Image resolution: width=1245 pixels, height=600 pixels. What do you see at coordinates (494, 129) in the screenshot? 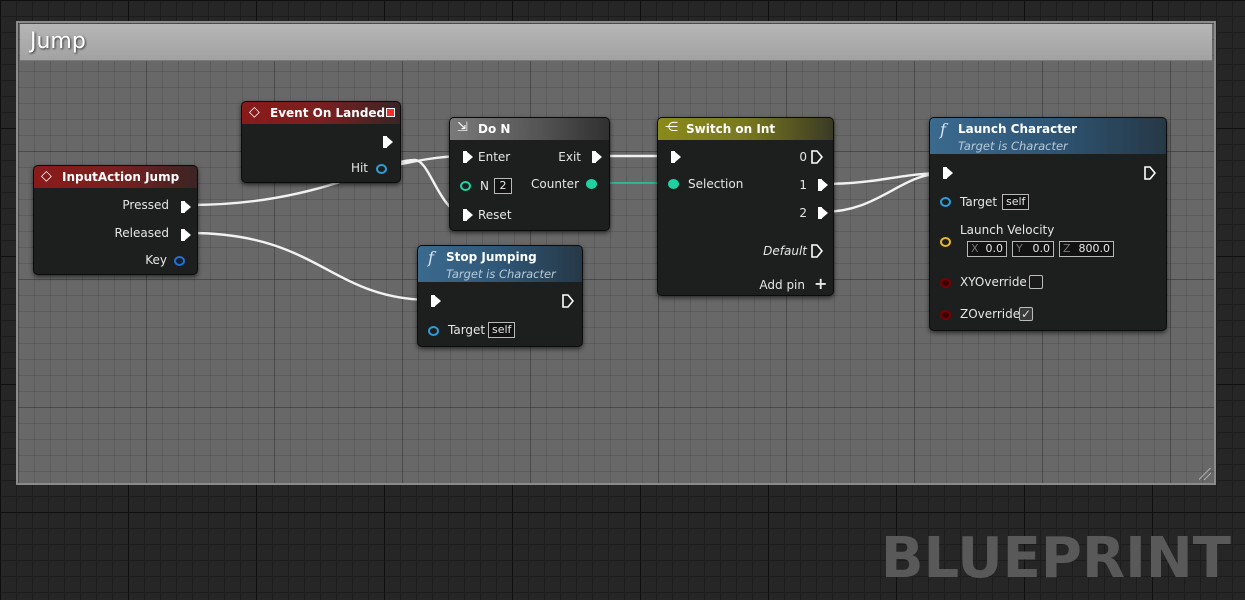
I see `node-title: Do N` at bounding box center [494, 129].